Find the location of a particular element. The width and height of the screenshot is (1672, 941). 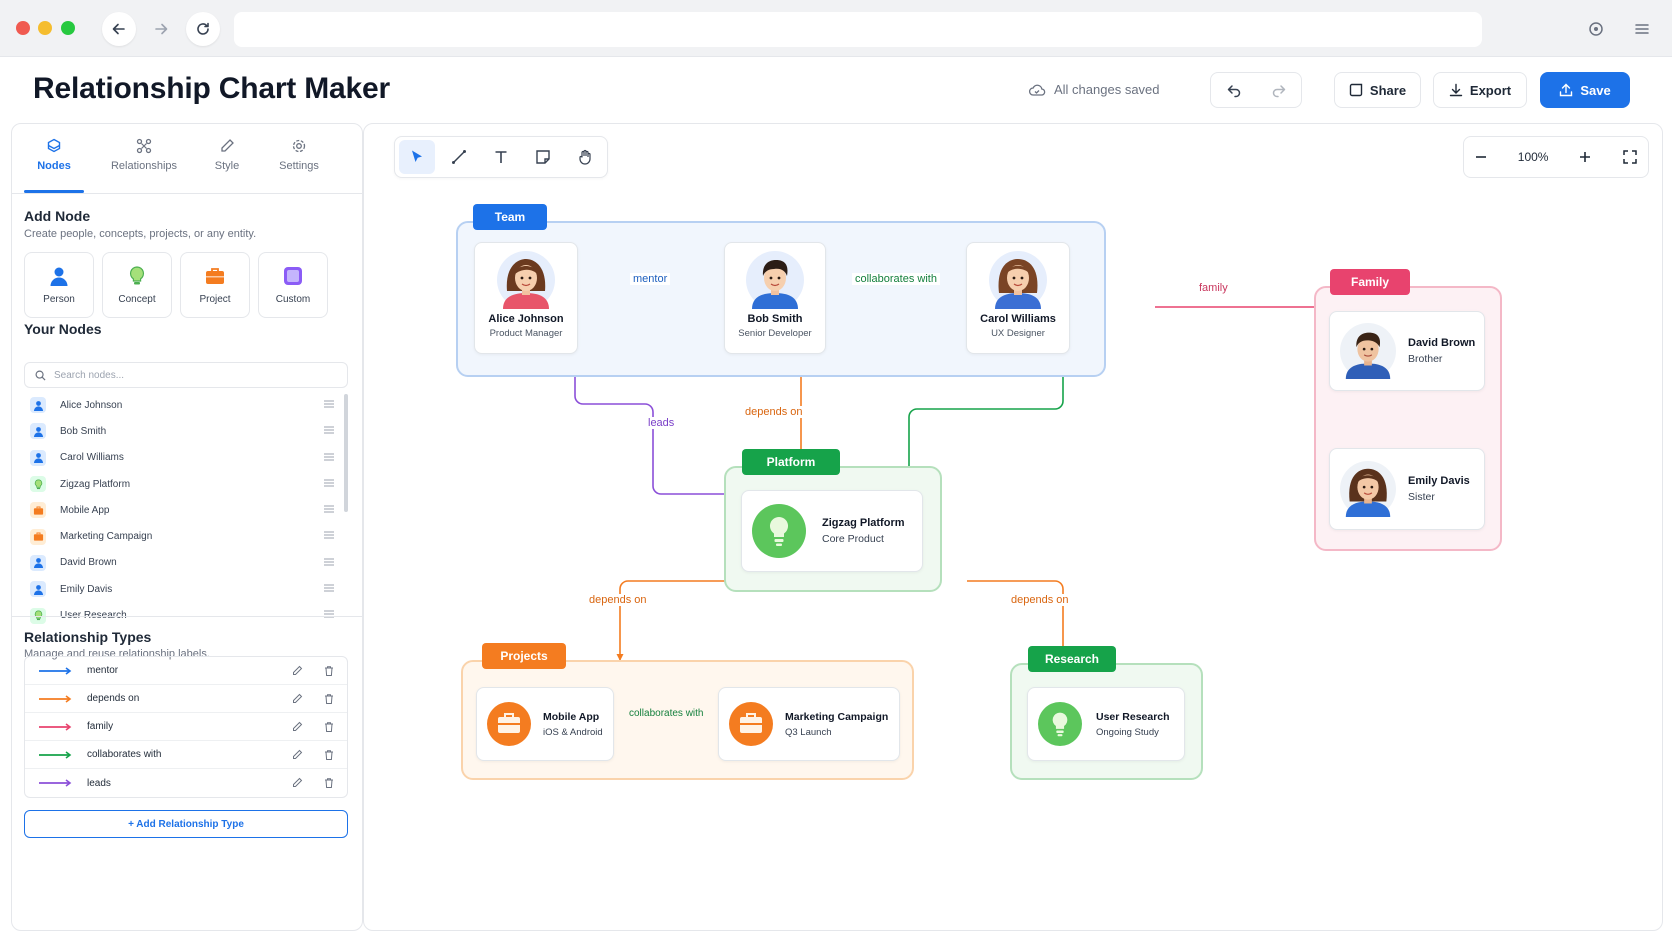

sidebar-tabs: Nodes Relationships Style Settings is located at coordinates (187, 159).